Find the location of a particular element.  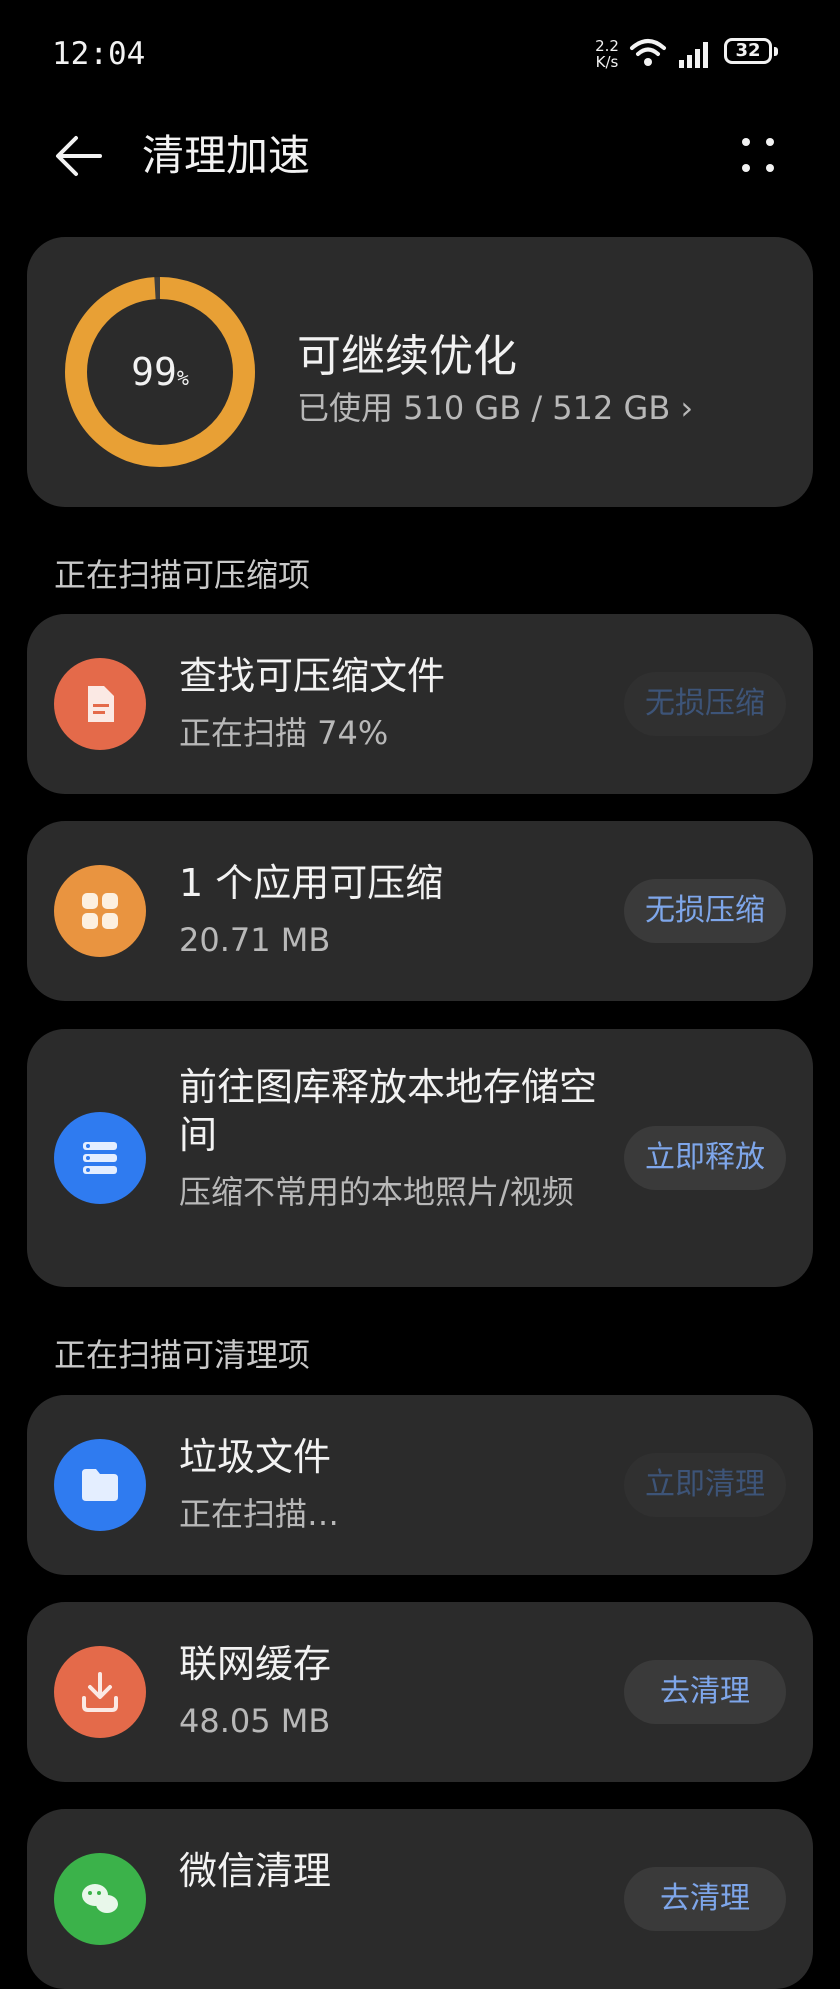

clean-section-header: 正在扫描可清理项 is located at coordinates (182, 1355).